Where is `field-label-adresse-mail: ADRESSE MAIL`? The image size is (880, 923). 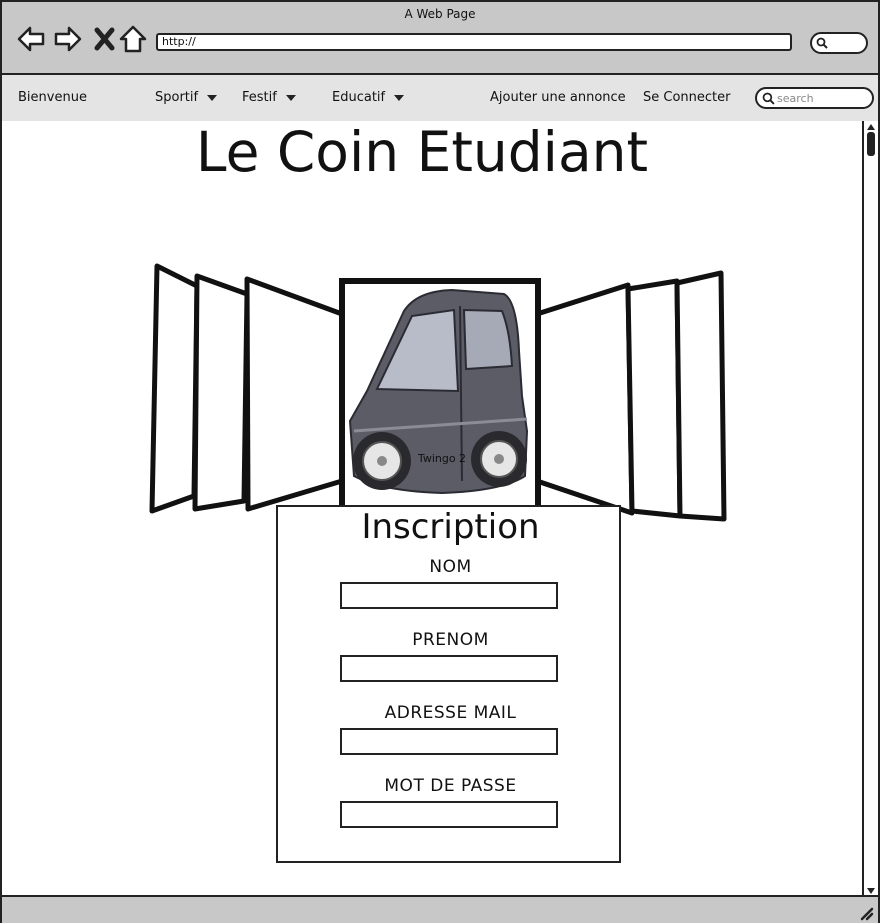 field-label-adresse-mail: ADRESSE MAIL is located at coordinates (450, 713).